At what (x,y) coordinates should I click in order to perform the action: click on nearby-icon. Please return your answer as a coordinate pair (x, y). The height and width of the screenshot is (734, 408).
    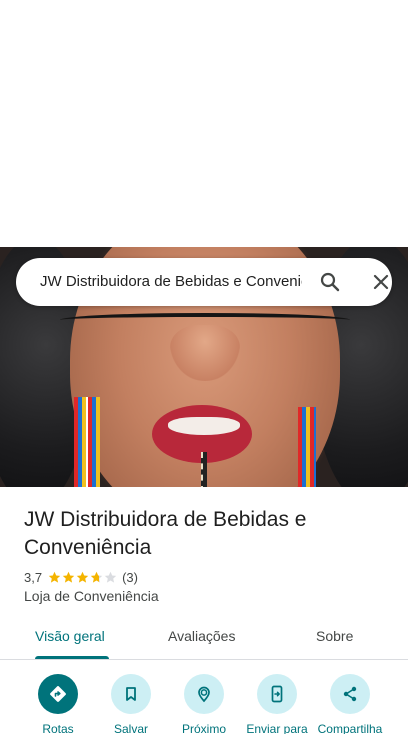
    Looking at the image, I should click on (204, 694).